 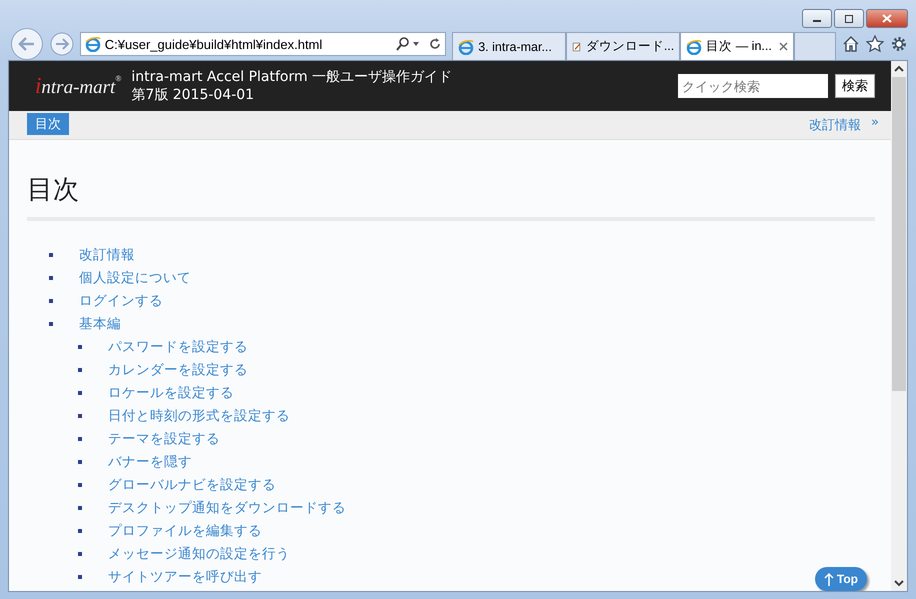 I want to click on back-button, so click(x=27, y=44).